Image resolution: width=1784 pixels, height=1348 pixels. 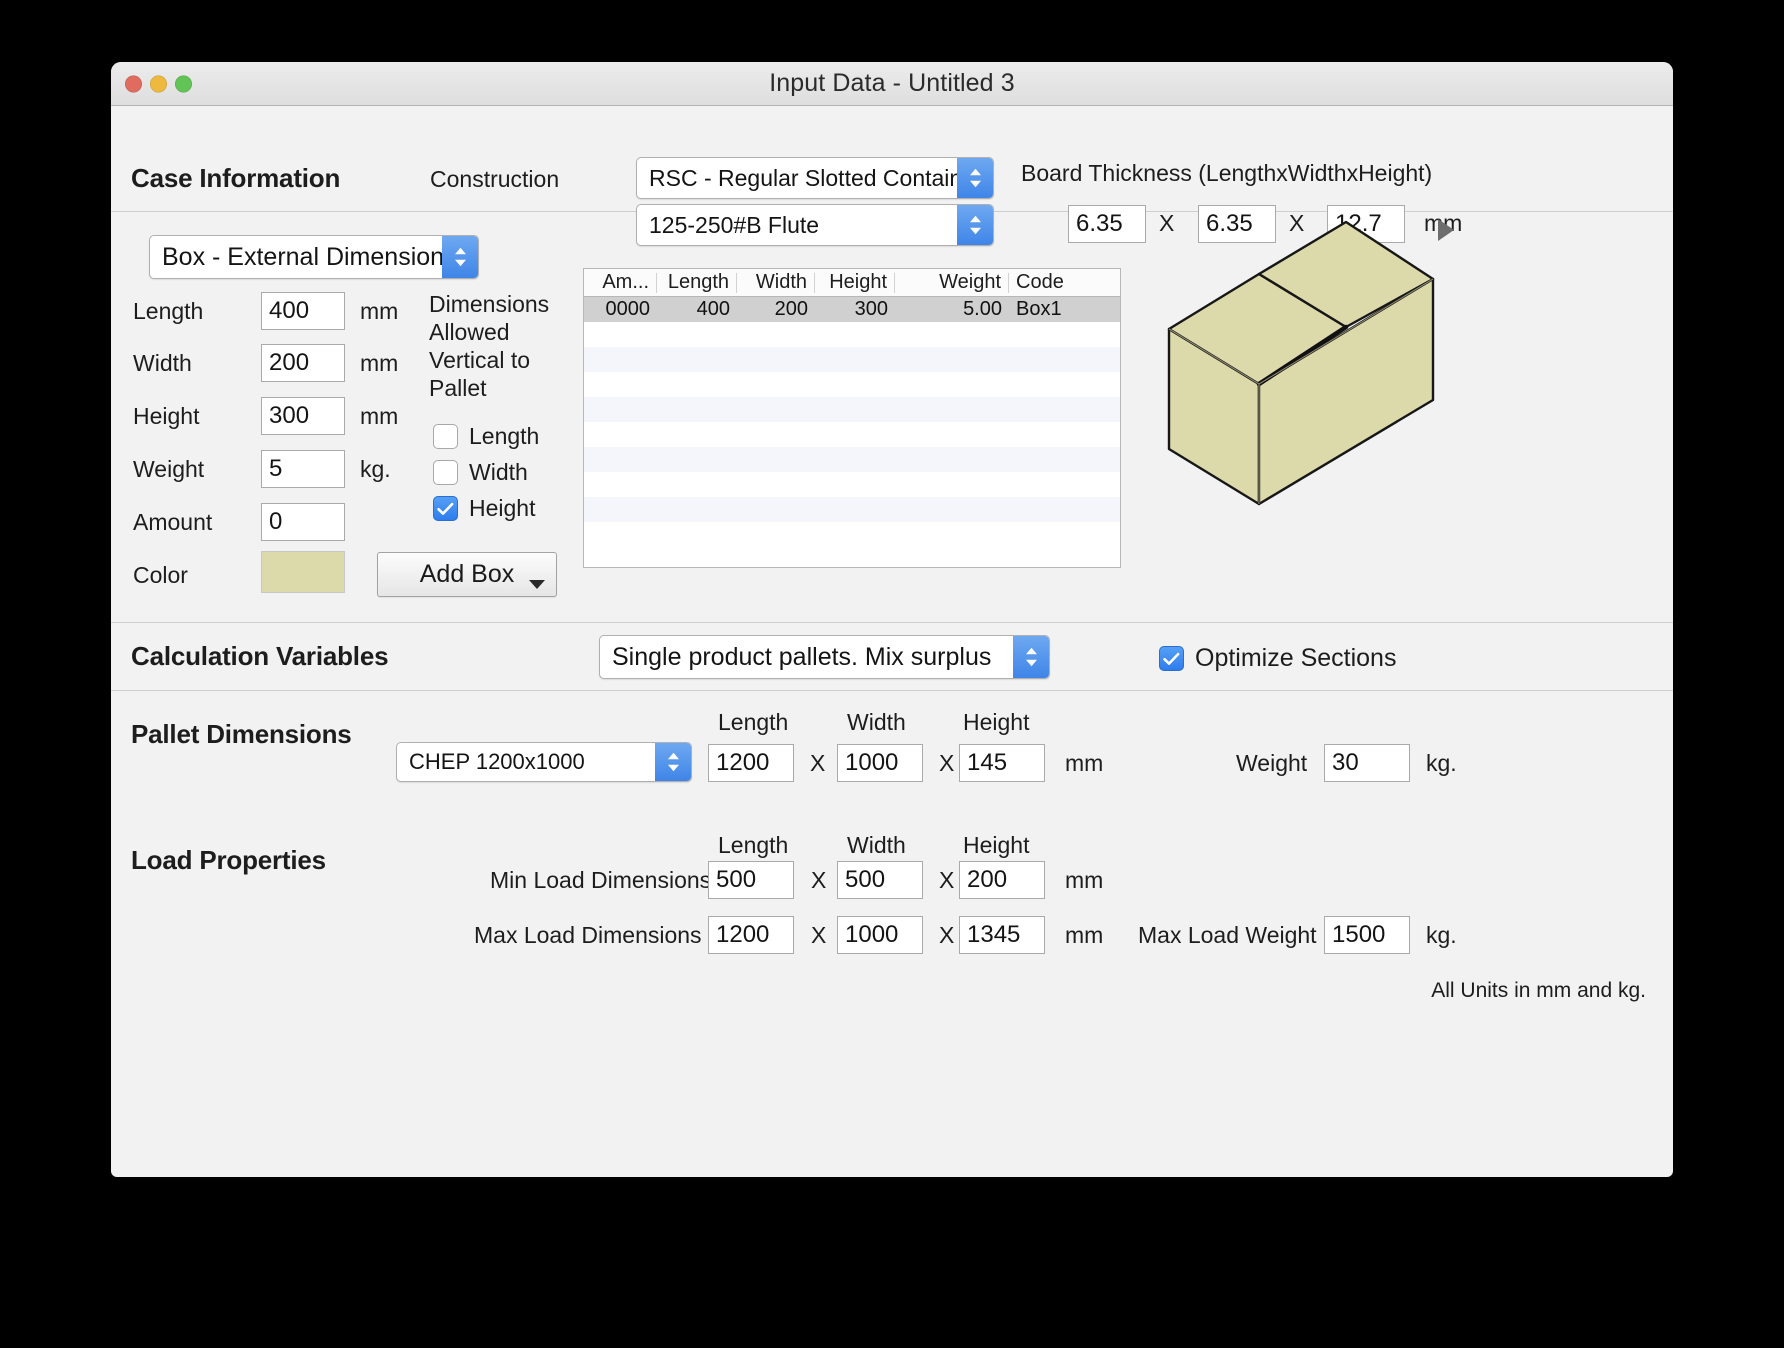 I want to click on box-length-input: 400, so click(x=303, y=311).